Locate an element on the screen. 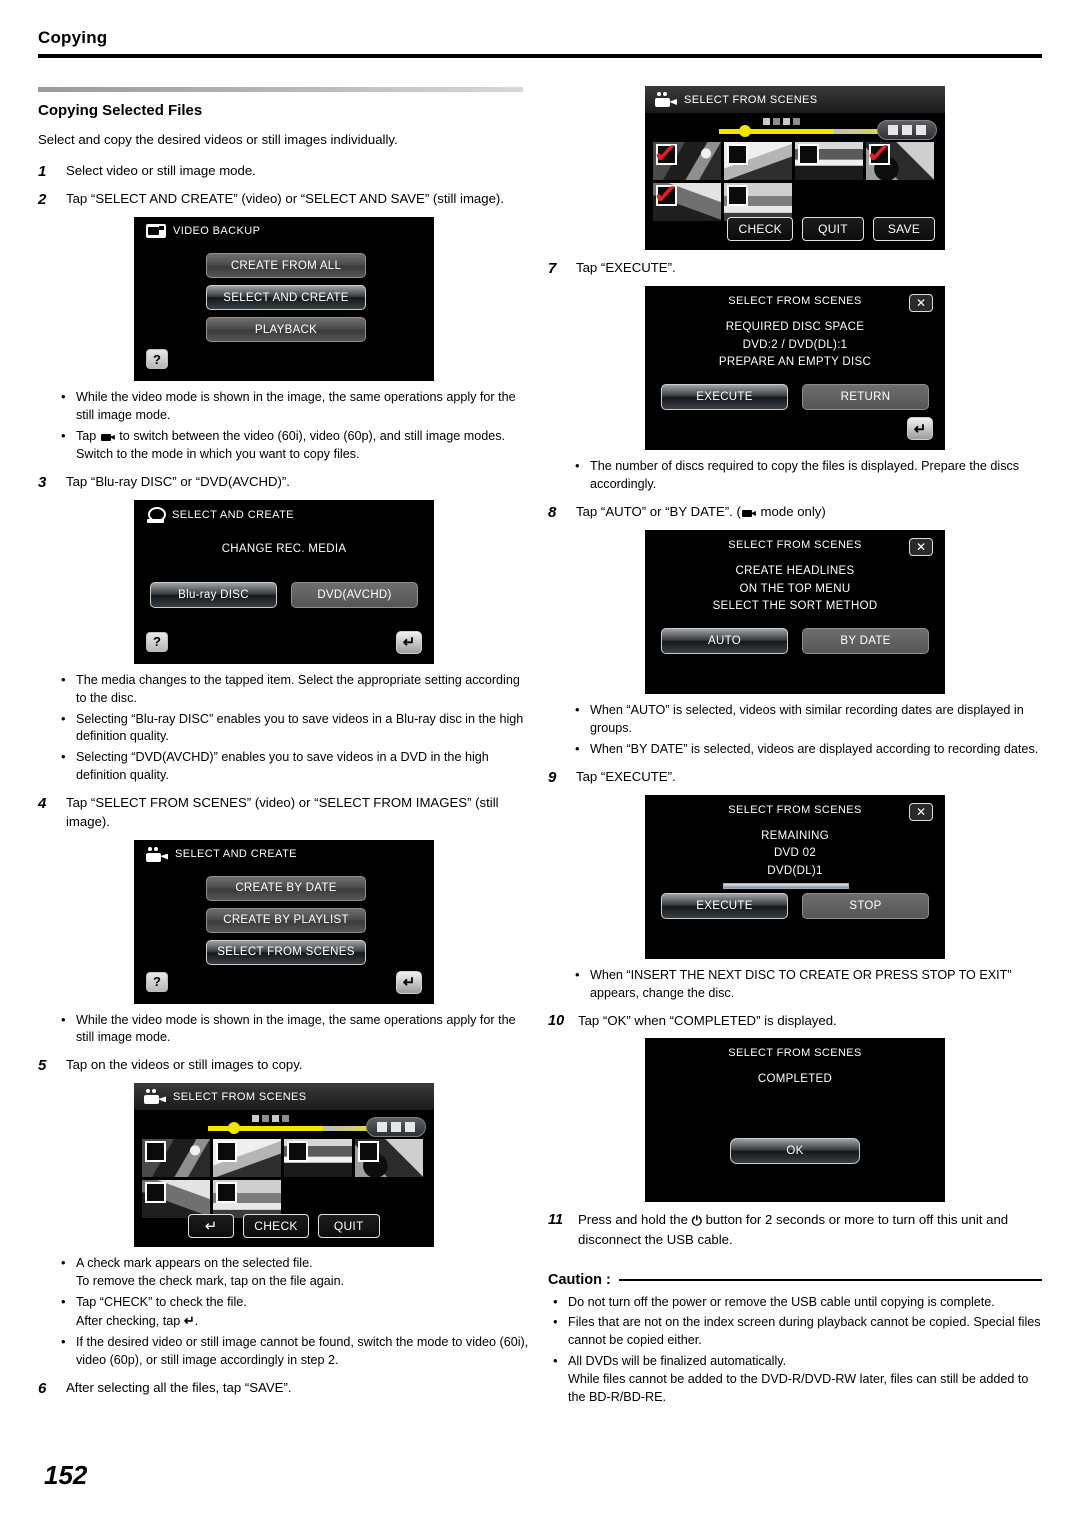  playback-button: PLAYBACK is located at coordinates (286, 330).